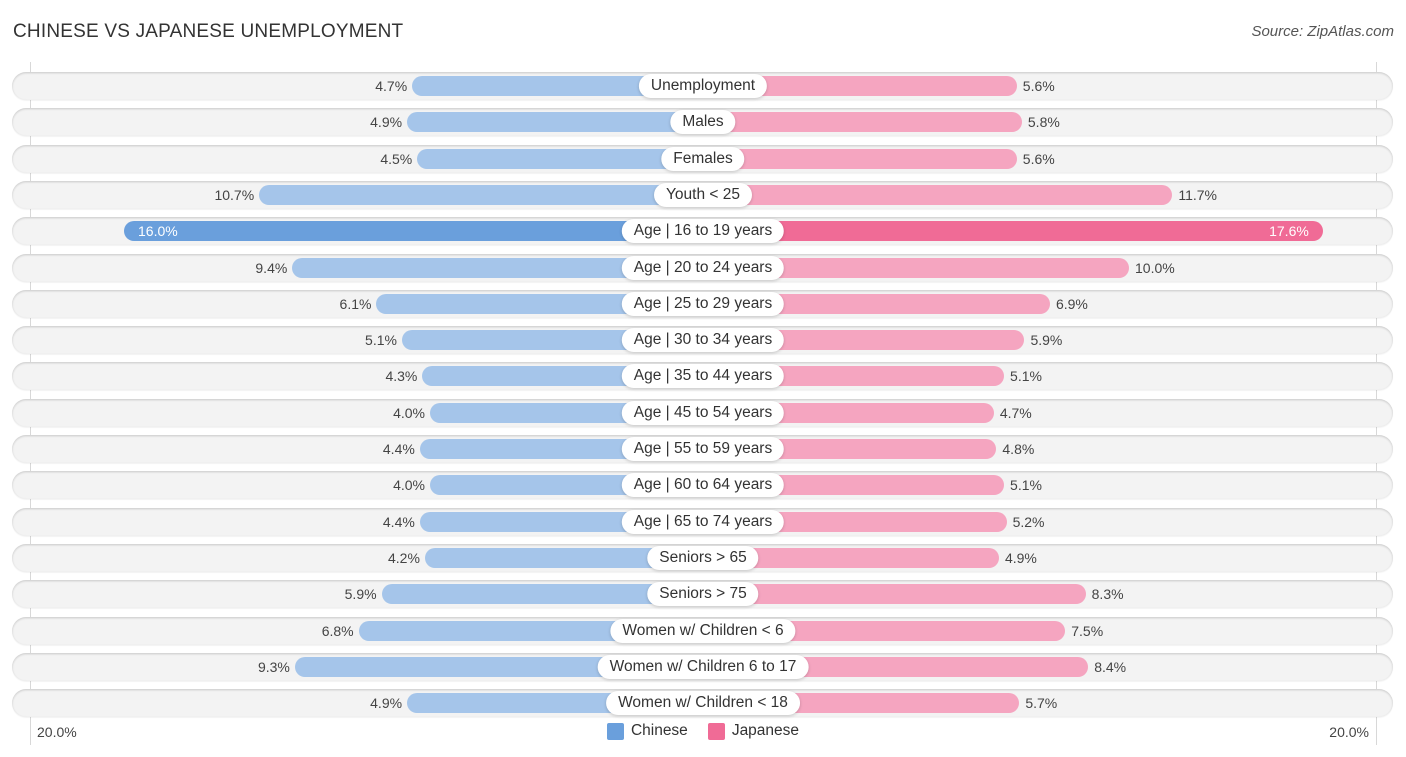 The height and width of the screenshot is (757, 1406). Describe the element at coordinates (703, 158) in the screenshot. I see `category-label: Females` at that location.